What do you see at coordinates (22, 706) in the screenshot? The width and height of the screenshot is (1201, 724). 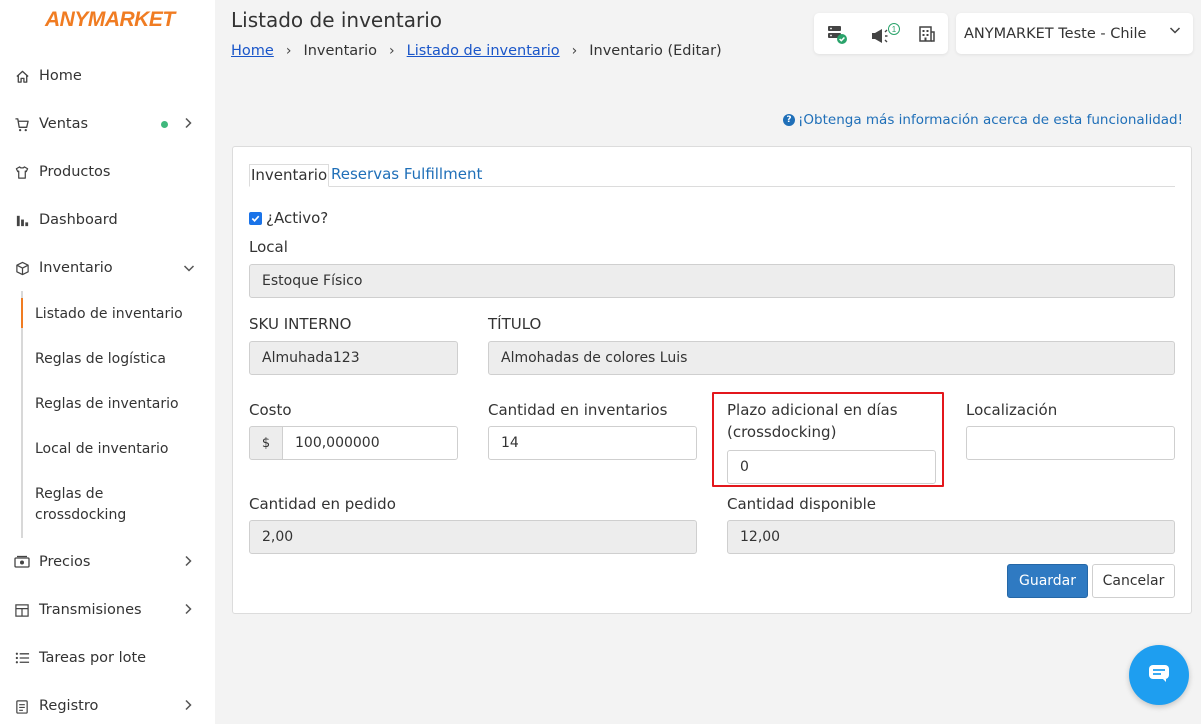 I see `clipboard-icon` at bounding box center [22, 706].